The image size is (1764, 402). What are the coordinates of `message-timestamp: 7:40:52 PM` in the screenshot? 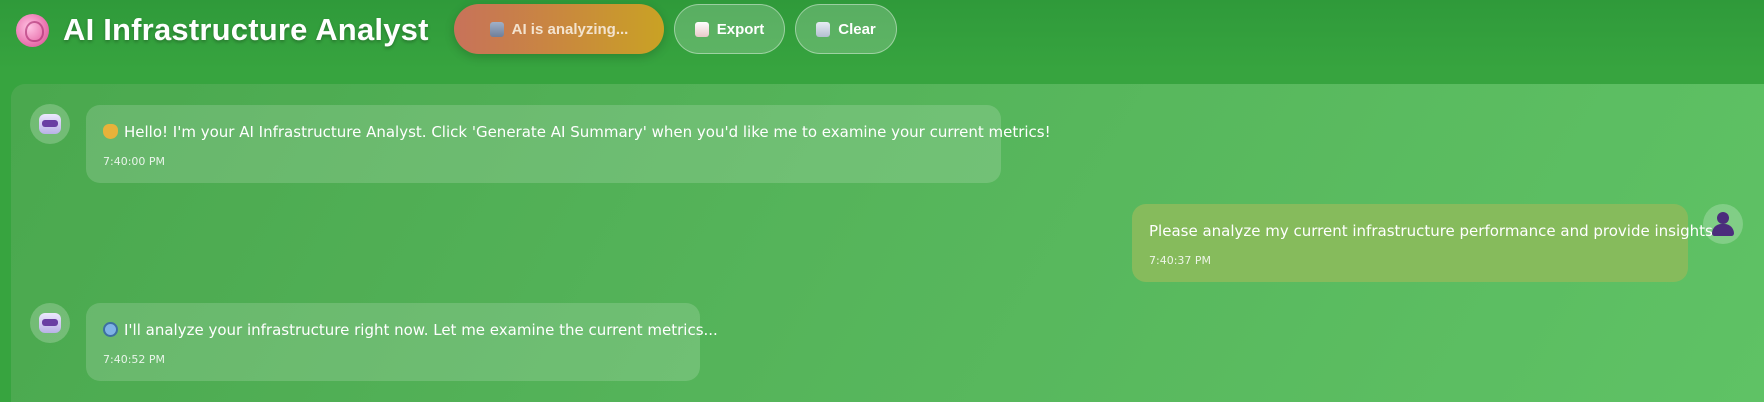 It's located at (134, 359).